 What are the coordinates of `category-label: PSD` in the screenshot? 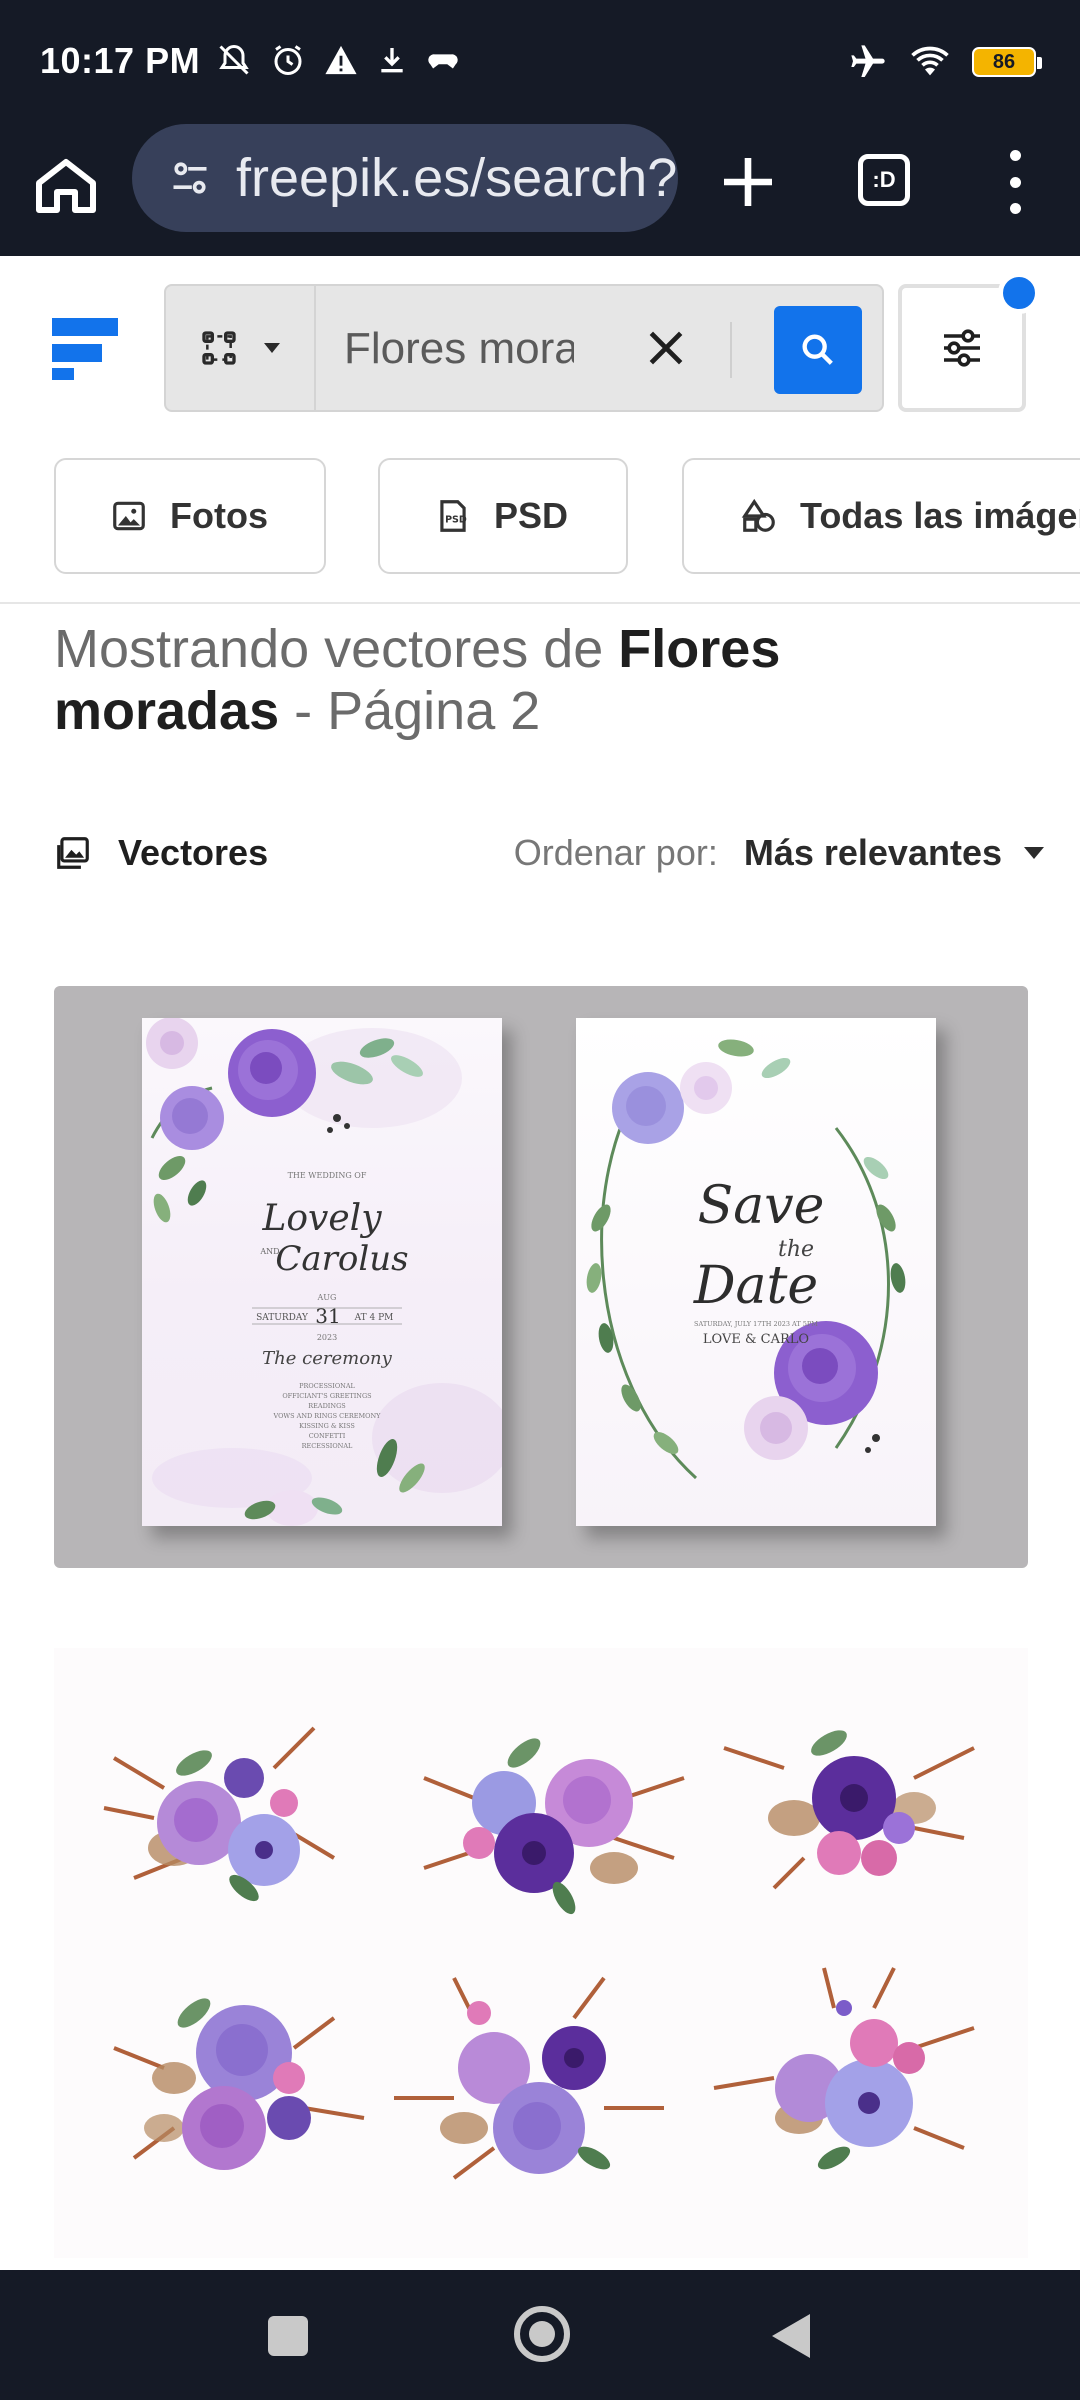 It's located at (531, 515).